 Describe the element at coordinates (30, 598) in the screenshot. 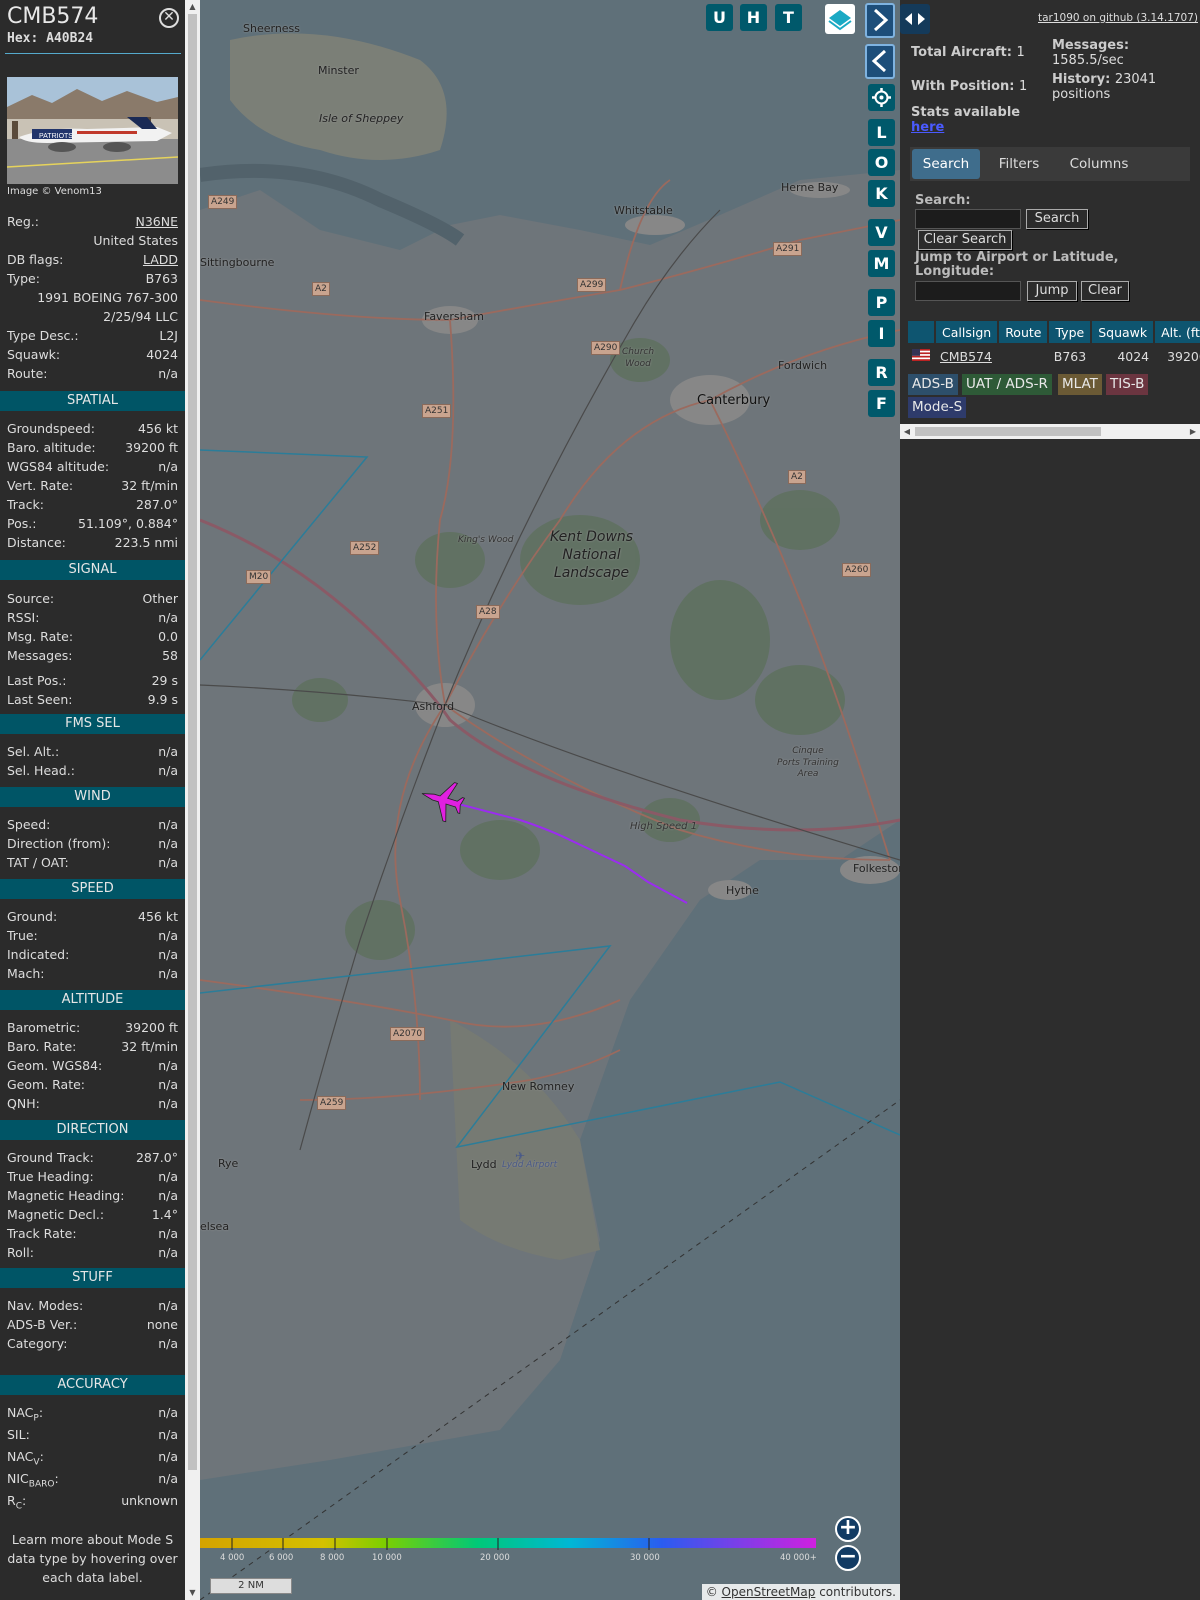

I see `field-label: Source:` at that location.